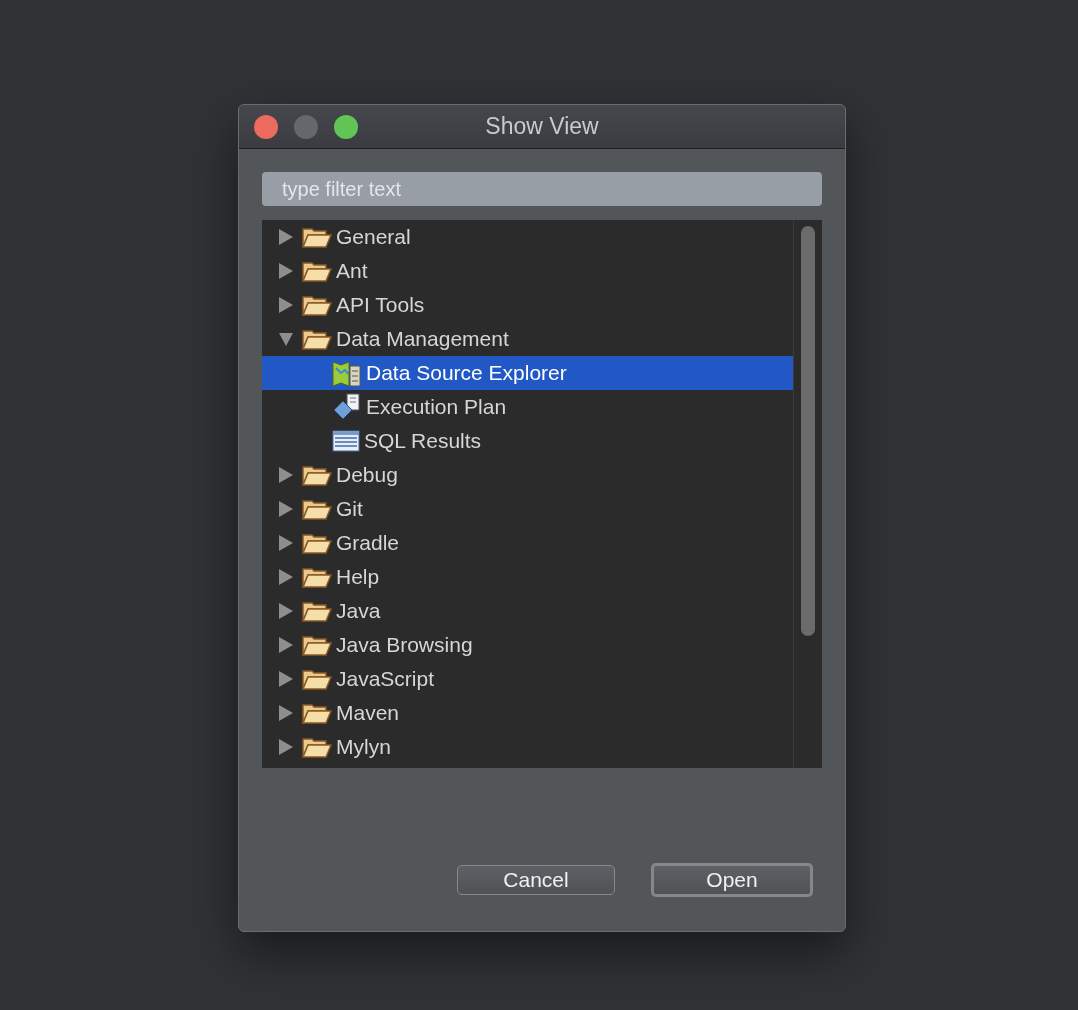 Image resolution: width=1078 pixels, height=1010 pixels. Describe the element at coordinates (527, 577) in the screenshot. I see `tree-item: Help` at that location.